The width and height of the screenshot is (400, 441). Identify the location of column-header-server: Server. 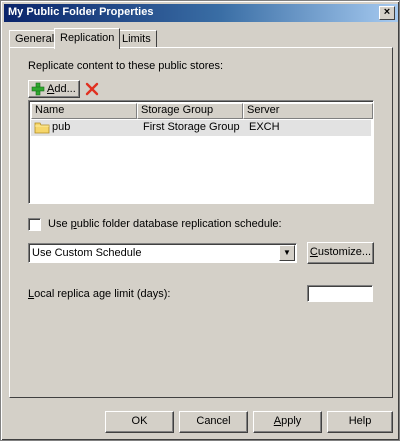
(308, 111).